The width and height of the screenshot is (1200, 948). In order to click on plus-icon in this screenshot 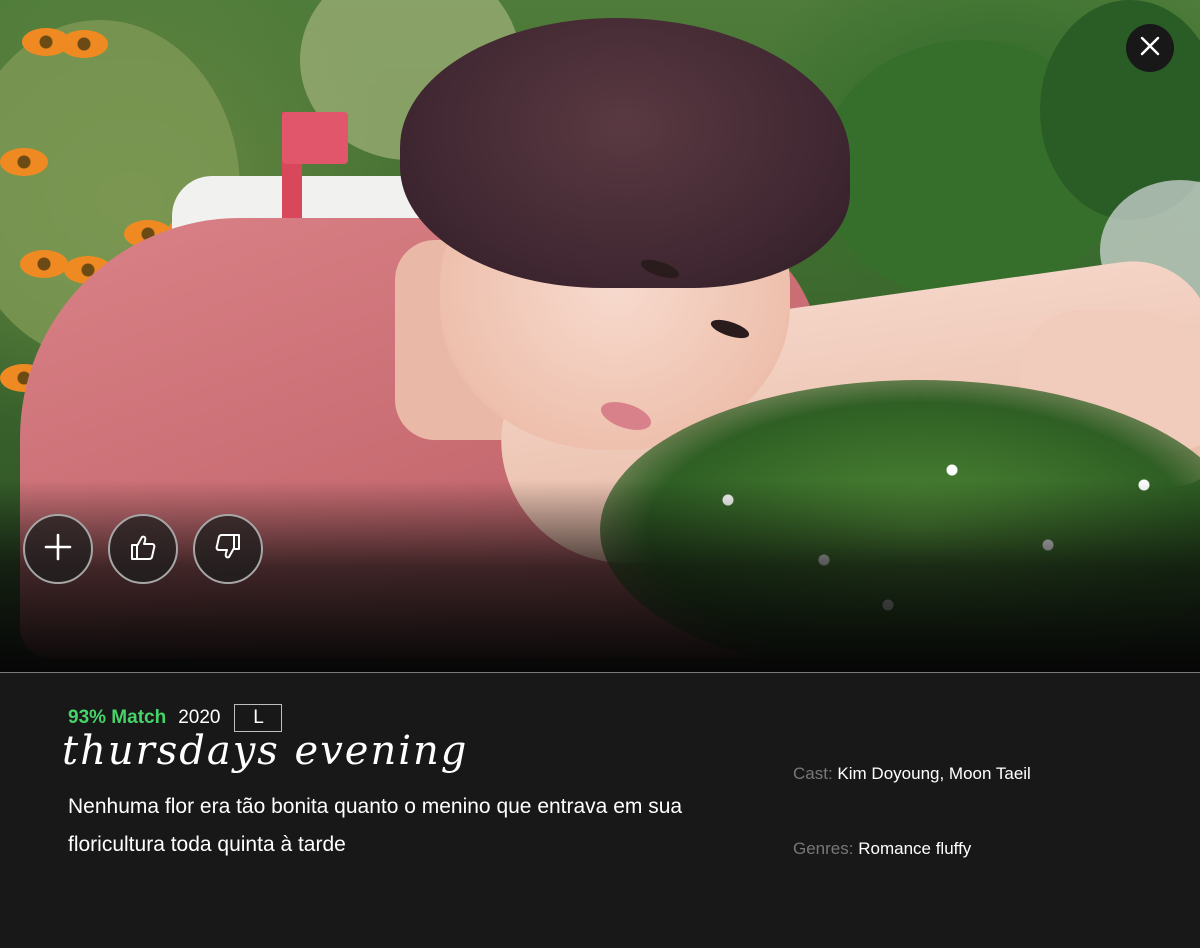, I will do `click(58, 549)`.